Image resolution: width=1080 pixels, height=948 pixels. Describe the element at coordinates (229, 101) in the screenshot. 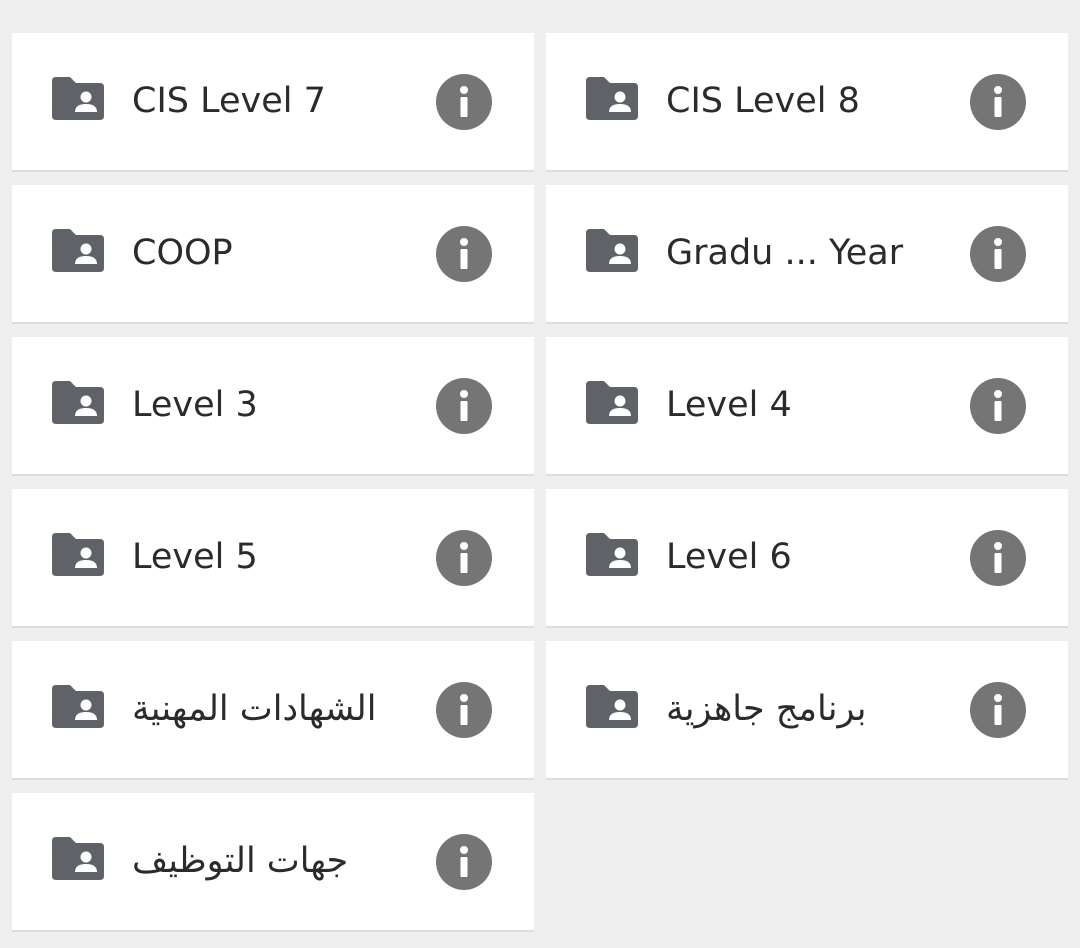

I see `folder-name: CIS Level 7` at that location.